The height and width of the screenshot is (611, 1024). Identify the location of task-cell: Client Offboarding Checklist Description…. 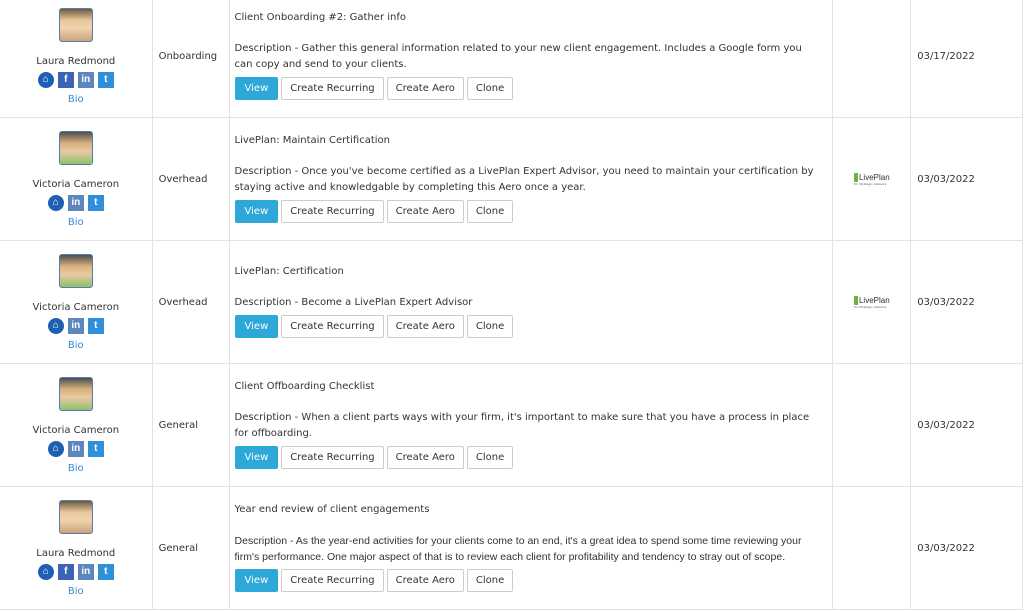
(531, 425).